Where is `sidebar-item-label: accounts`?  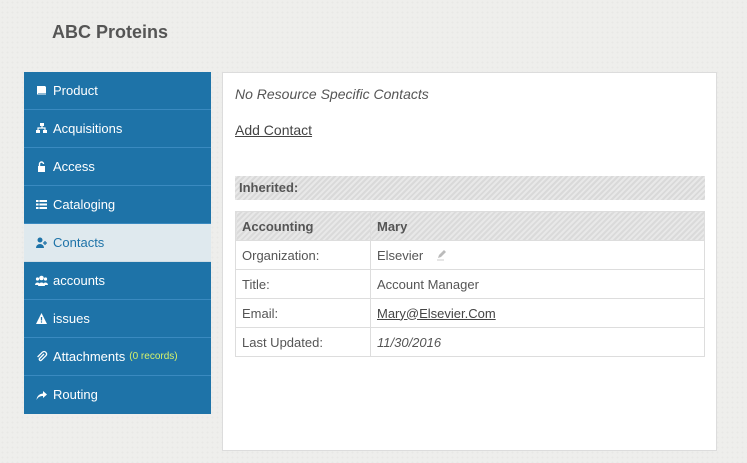
sidebar-item-label: accounts is located at coordinates (79, 280).